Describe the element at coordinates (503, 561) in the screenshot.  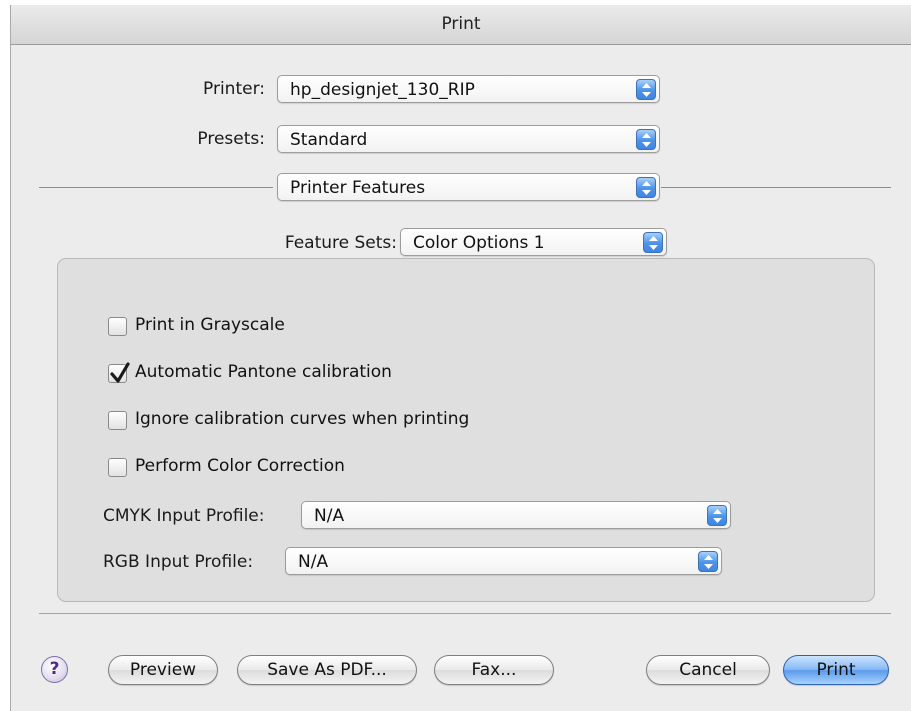
I see `rgb-profile-popup: N/A` at that location.